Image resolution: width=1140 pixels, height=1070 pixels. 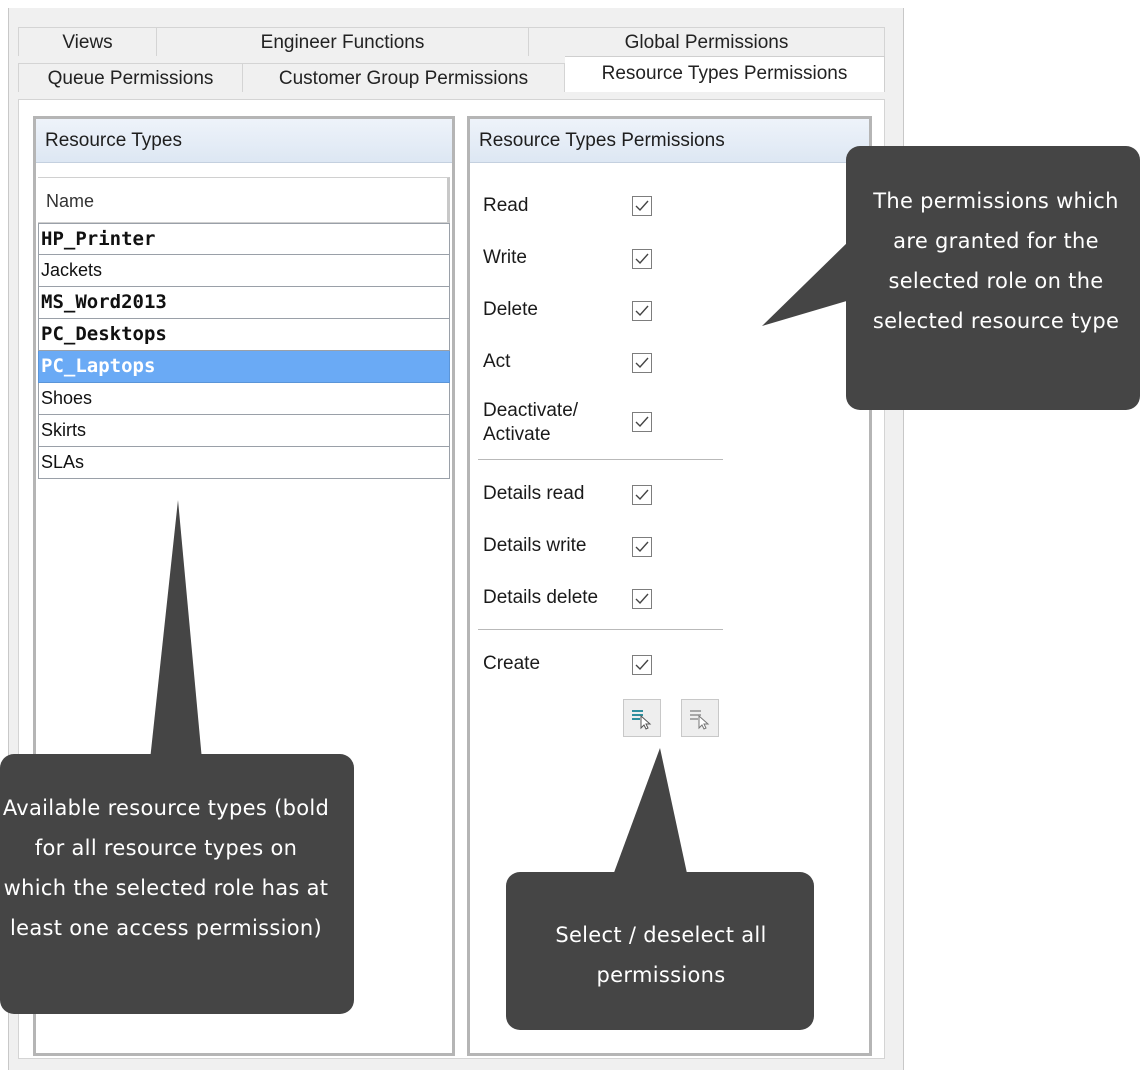 I want to click on tab-views: Views, so click(x=87, y=41).